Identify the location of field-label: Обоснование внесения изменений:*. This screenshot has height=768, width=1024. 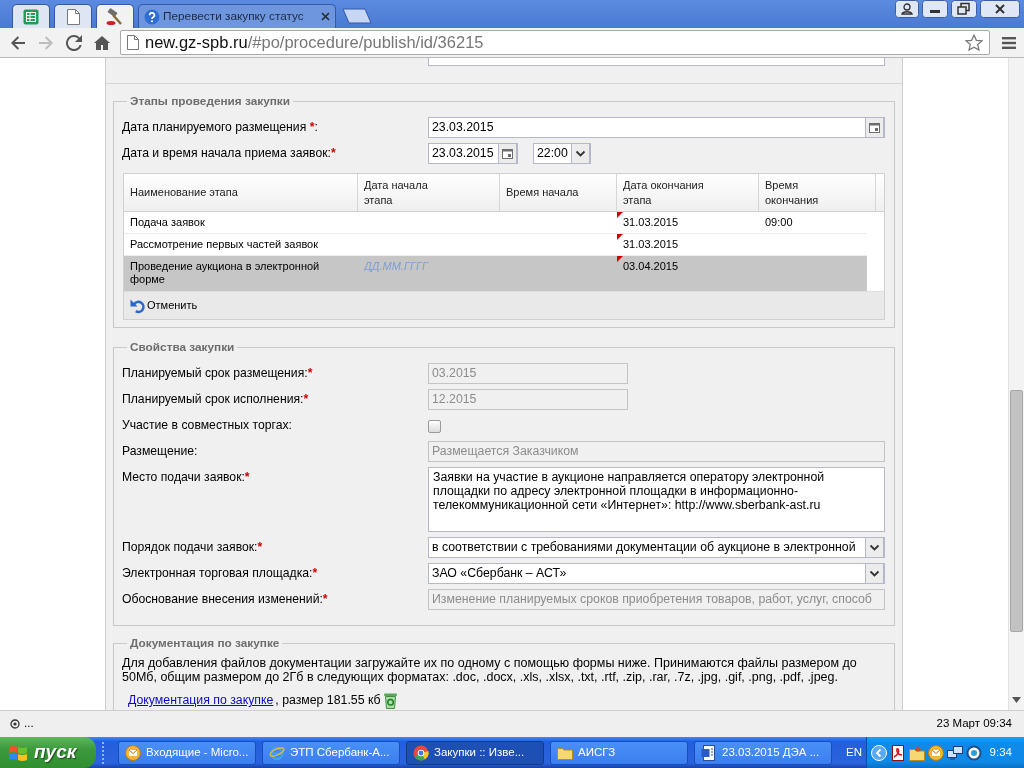
(225, 599).